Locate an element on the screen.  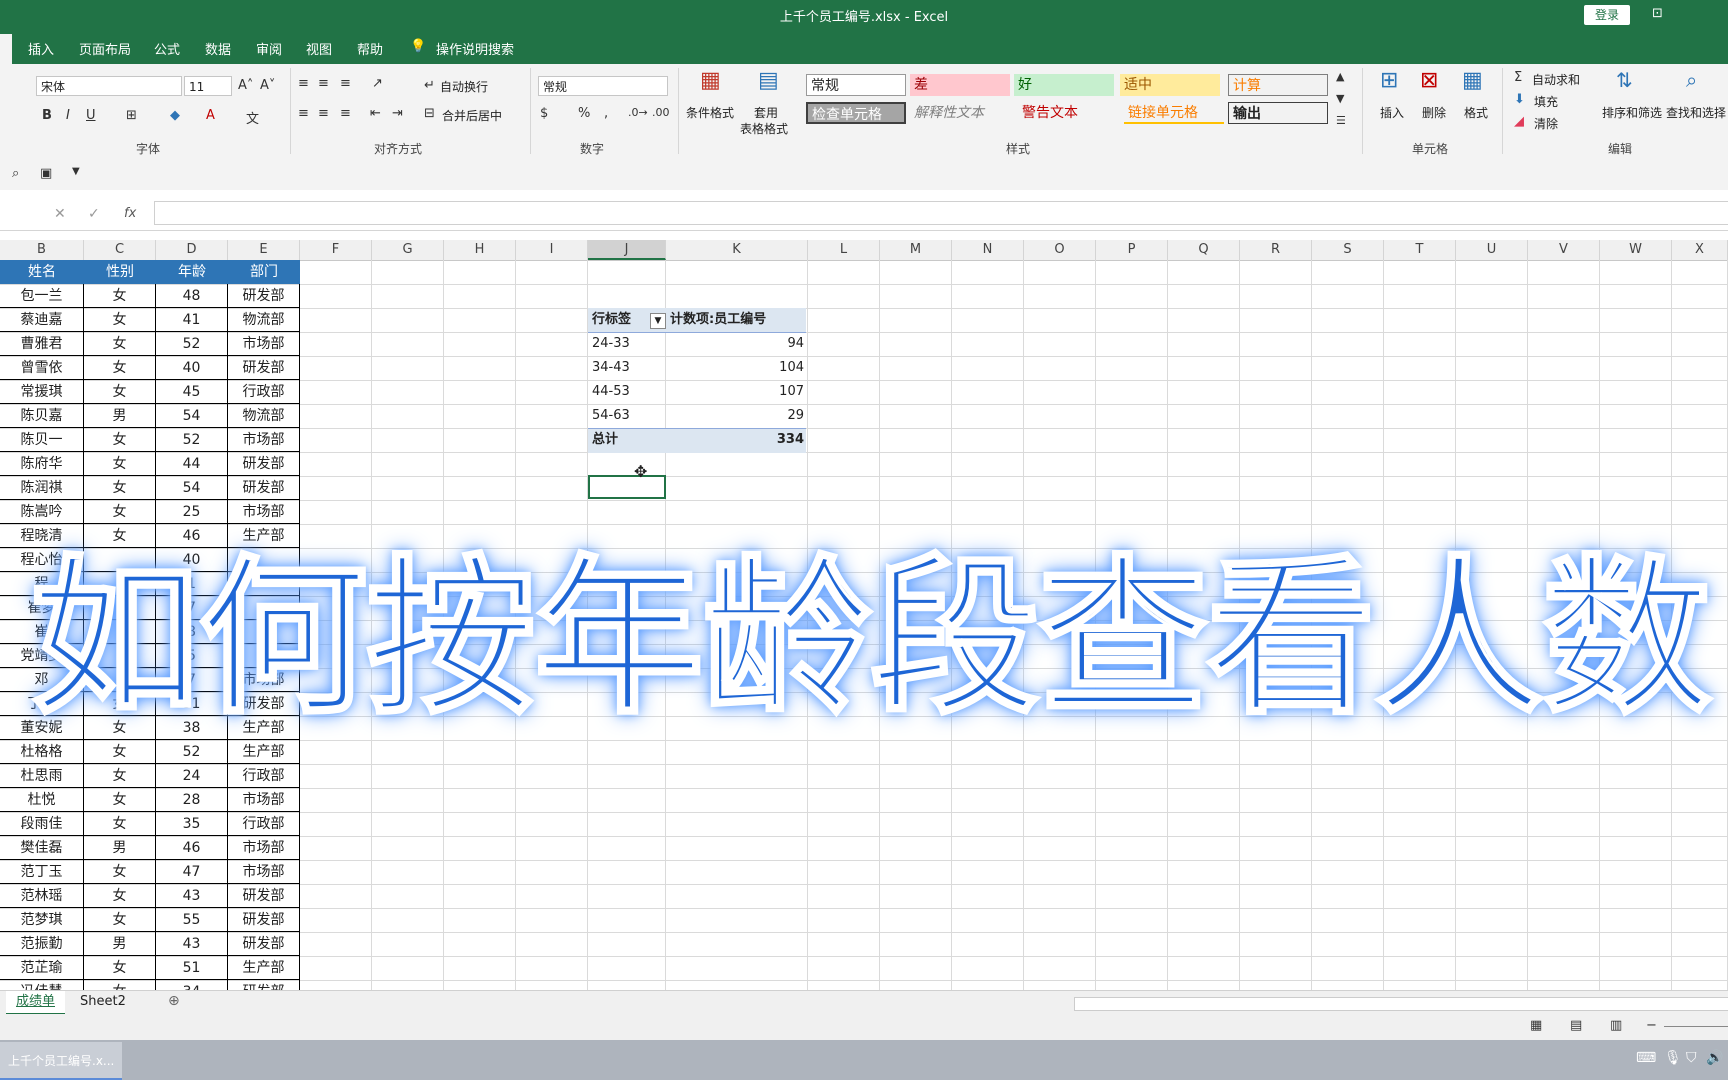
table-cell: 41 is located at coordinates (192, 320).